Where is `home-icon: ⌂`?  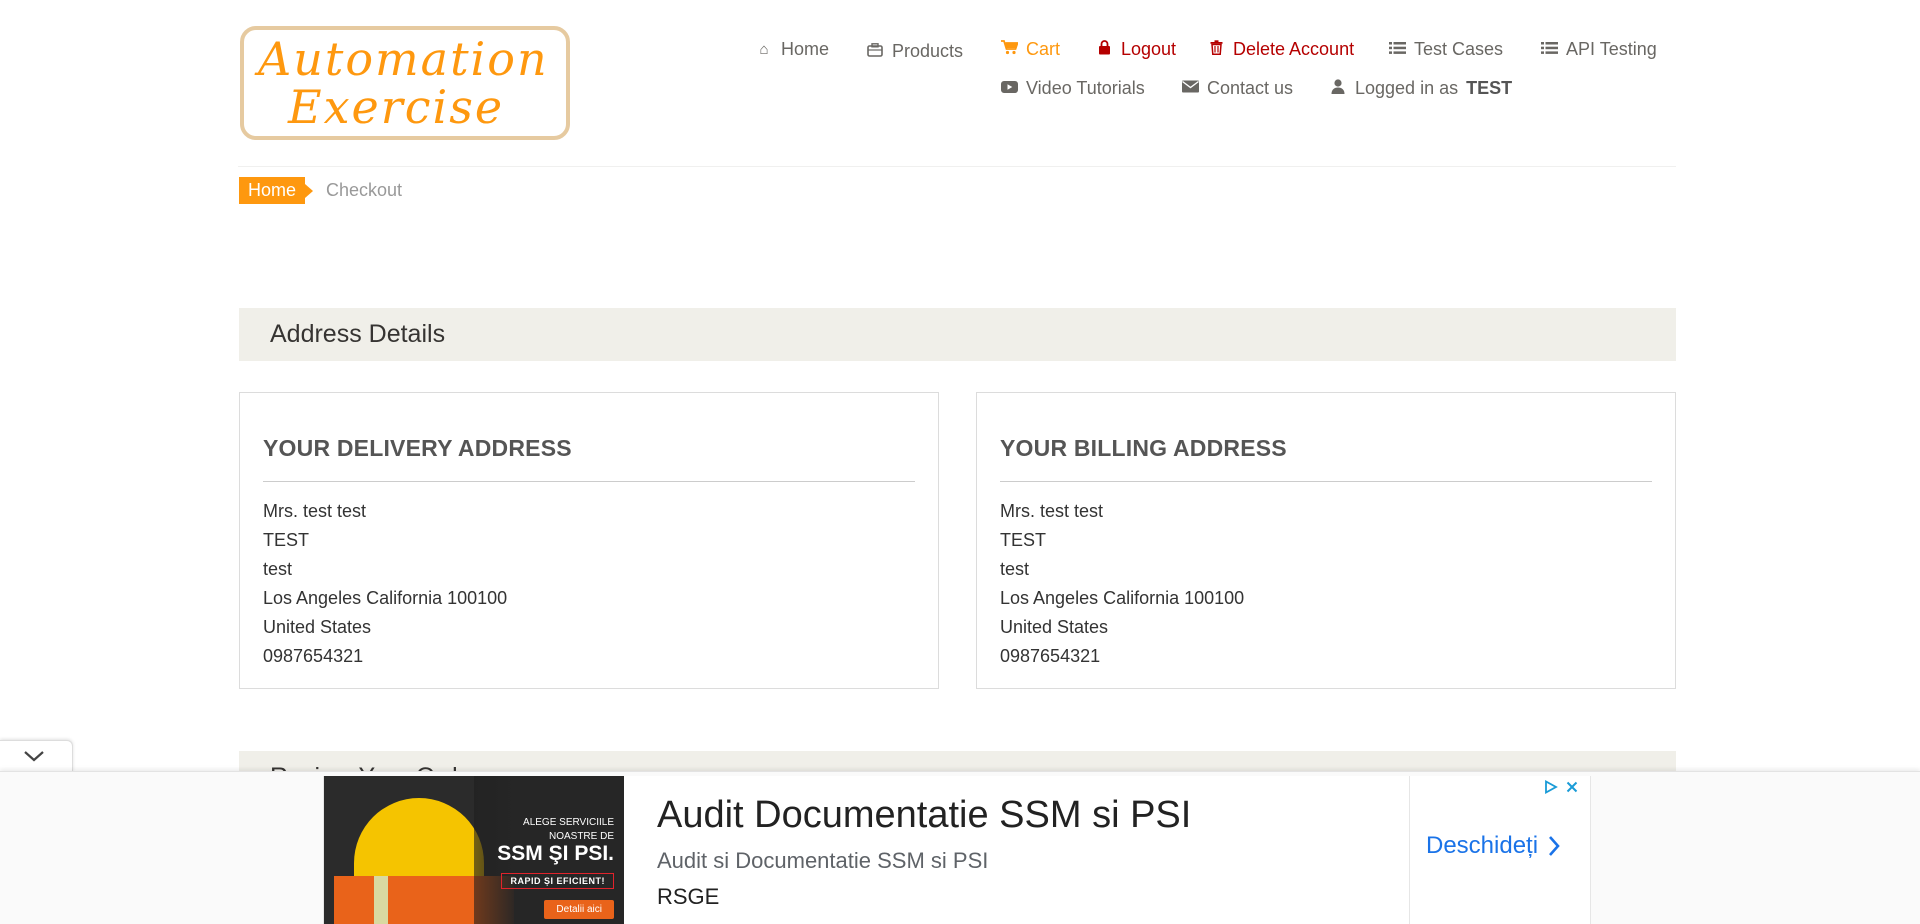 home-icon: ⌂ is located at coordinates (764, 49).